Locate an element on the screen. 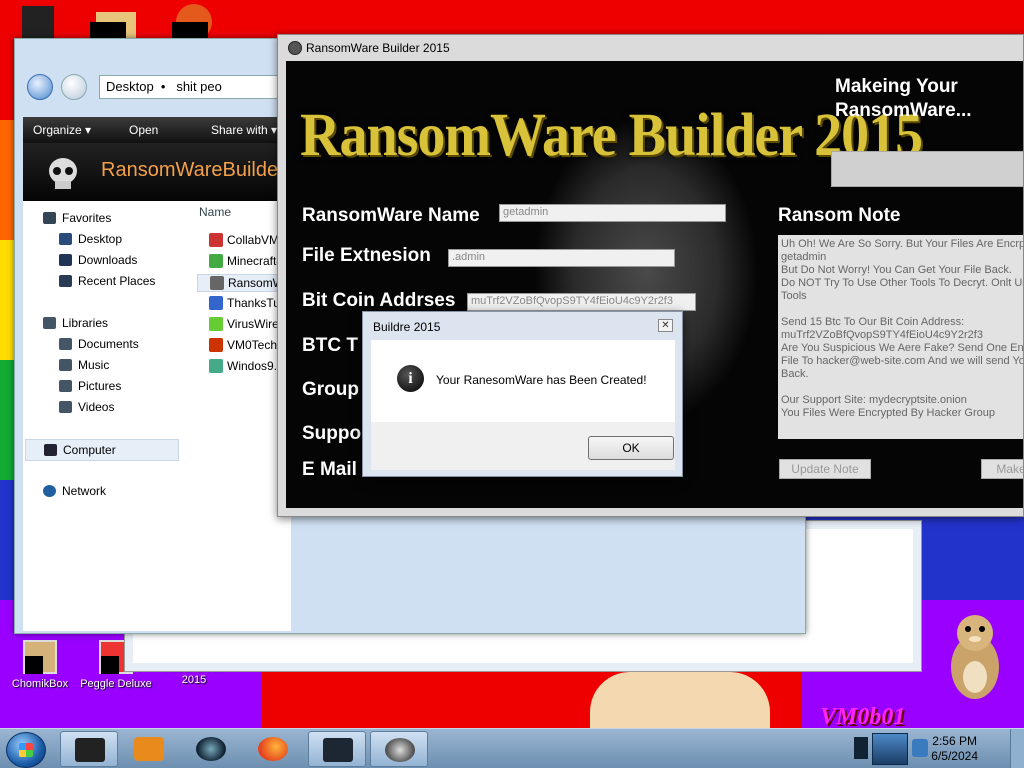 The image size is (1024, 768). preview-header: RansomWareBuilde is located at coordinates (157, 172).